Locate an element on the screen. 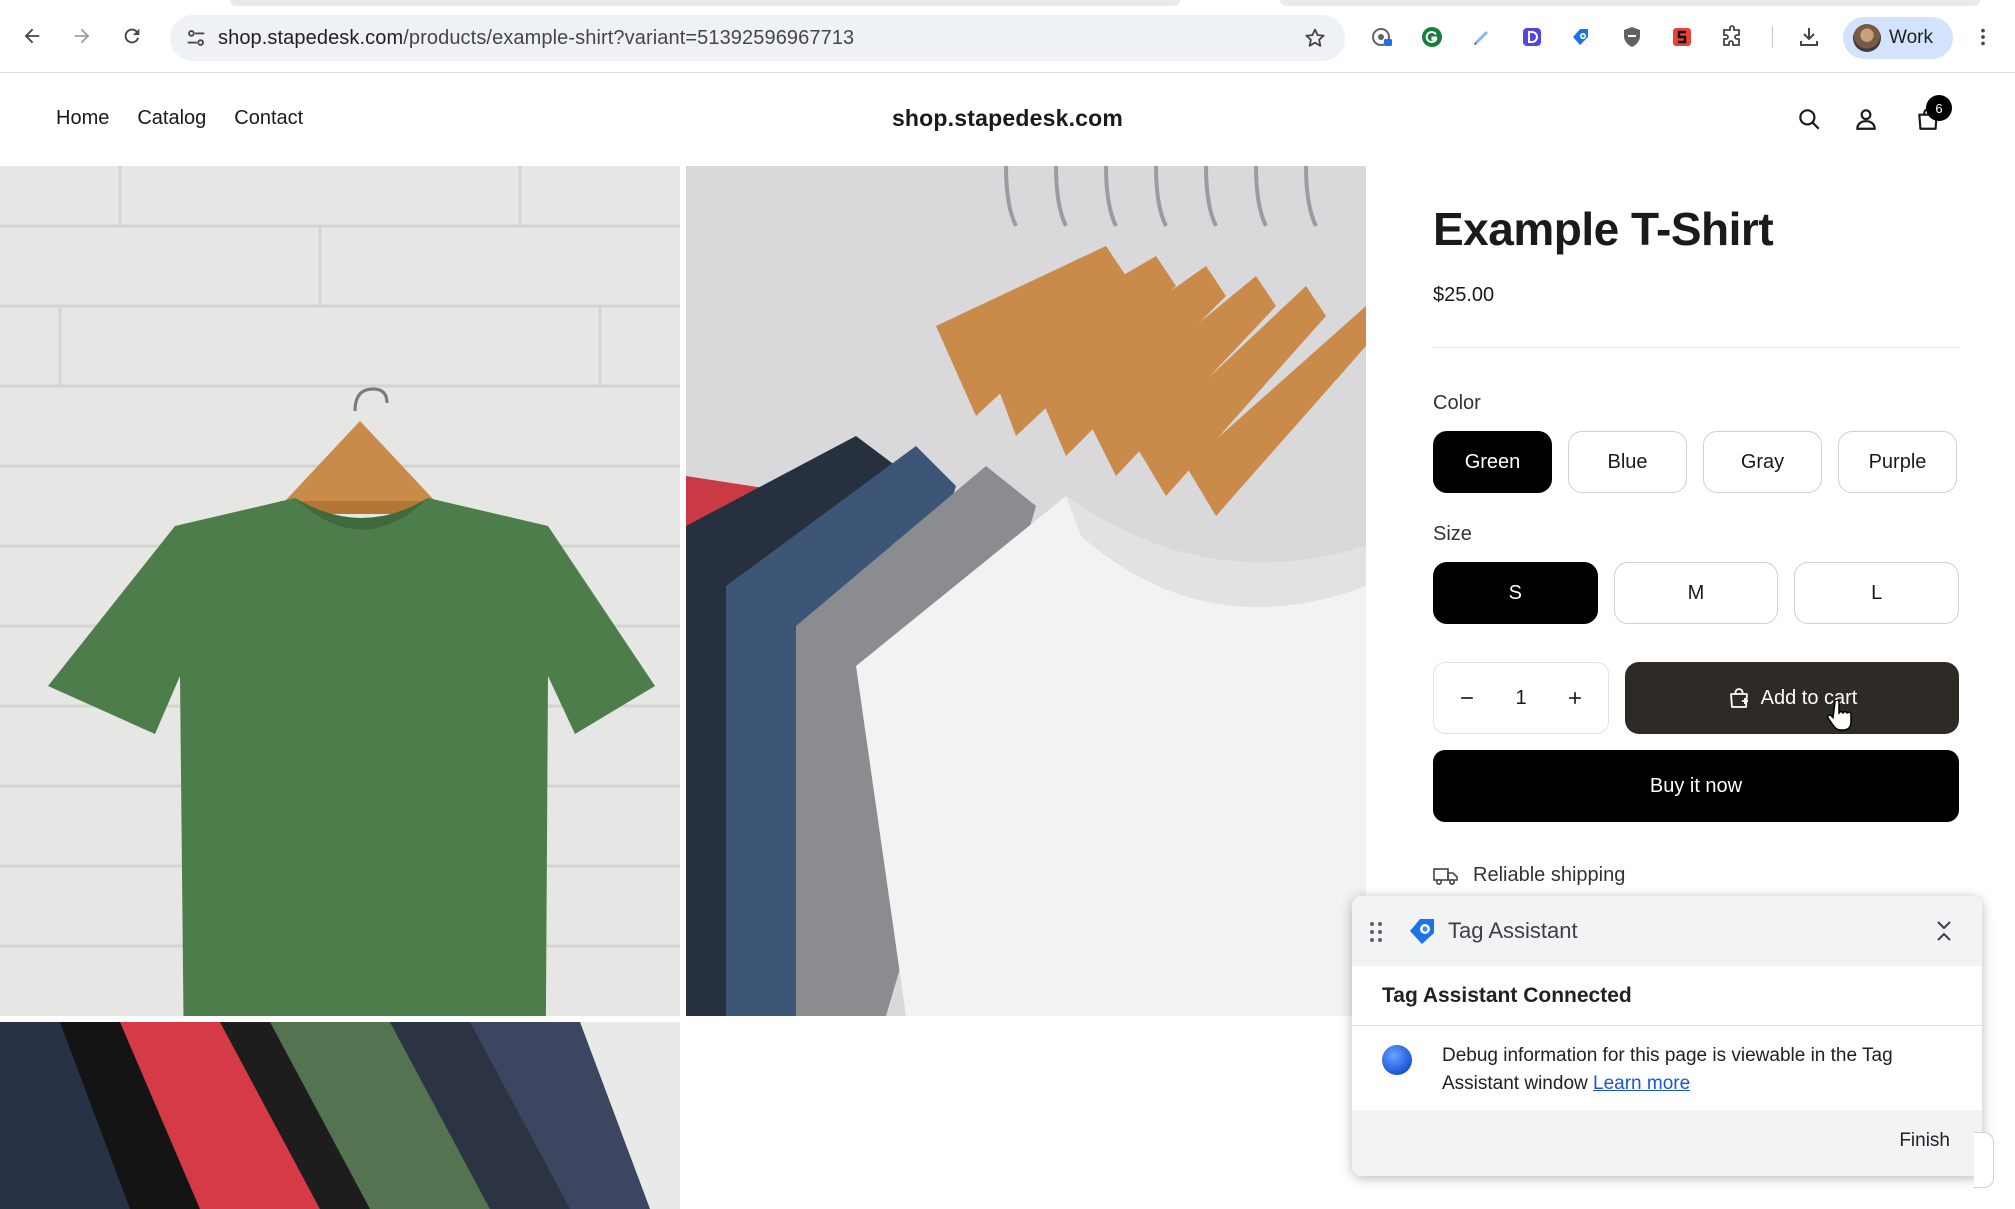  cart-button: 6 is located at coordinates (1932, 115).